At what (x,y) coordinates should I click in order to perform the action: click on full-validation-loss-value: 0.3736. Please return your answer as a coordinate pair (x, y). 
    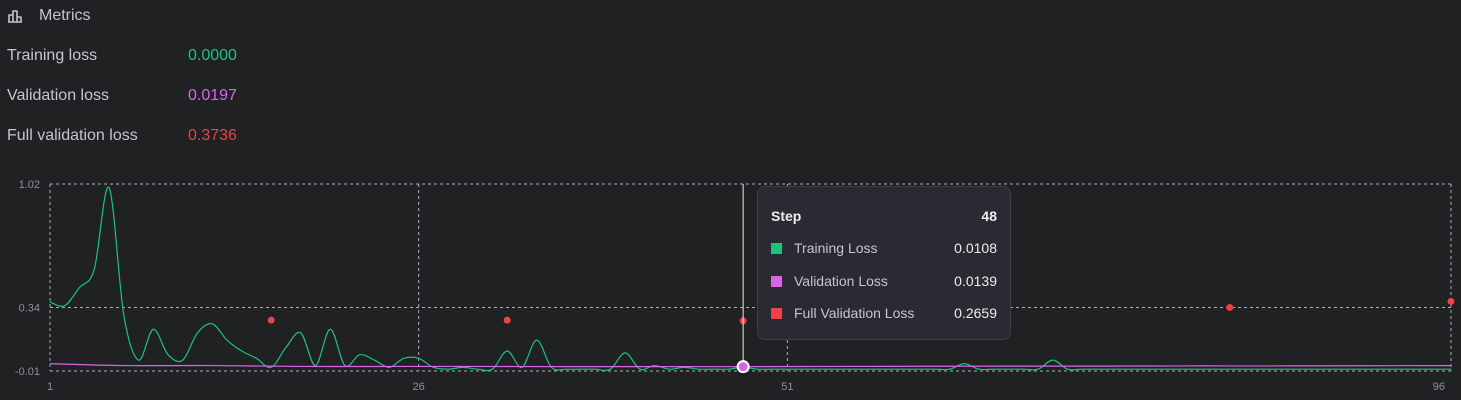
    Looking at the image, I should click on (212, 135).